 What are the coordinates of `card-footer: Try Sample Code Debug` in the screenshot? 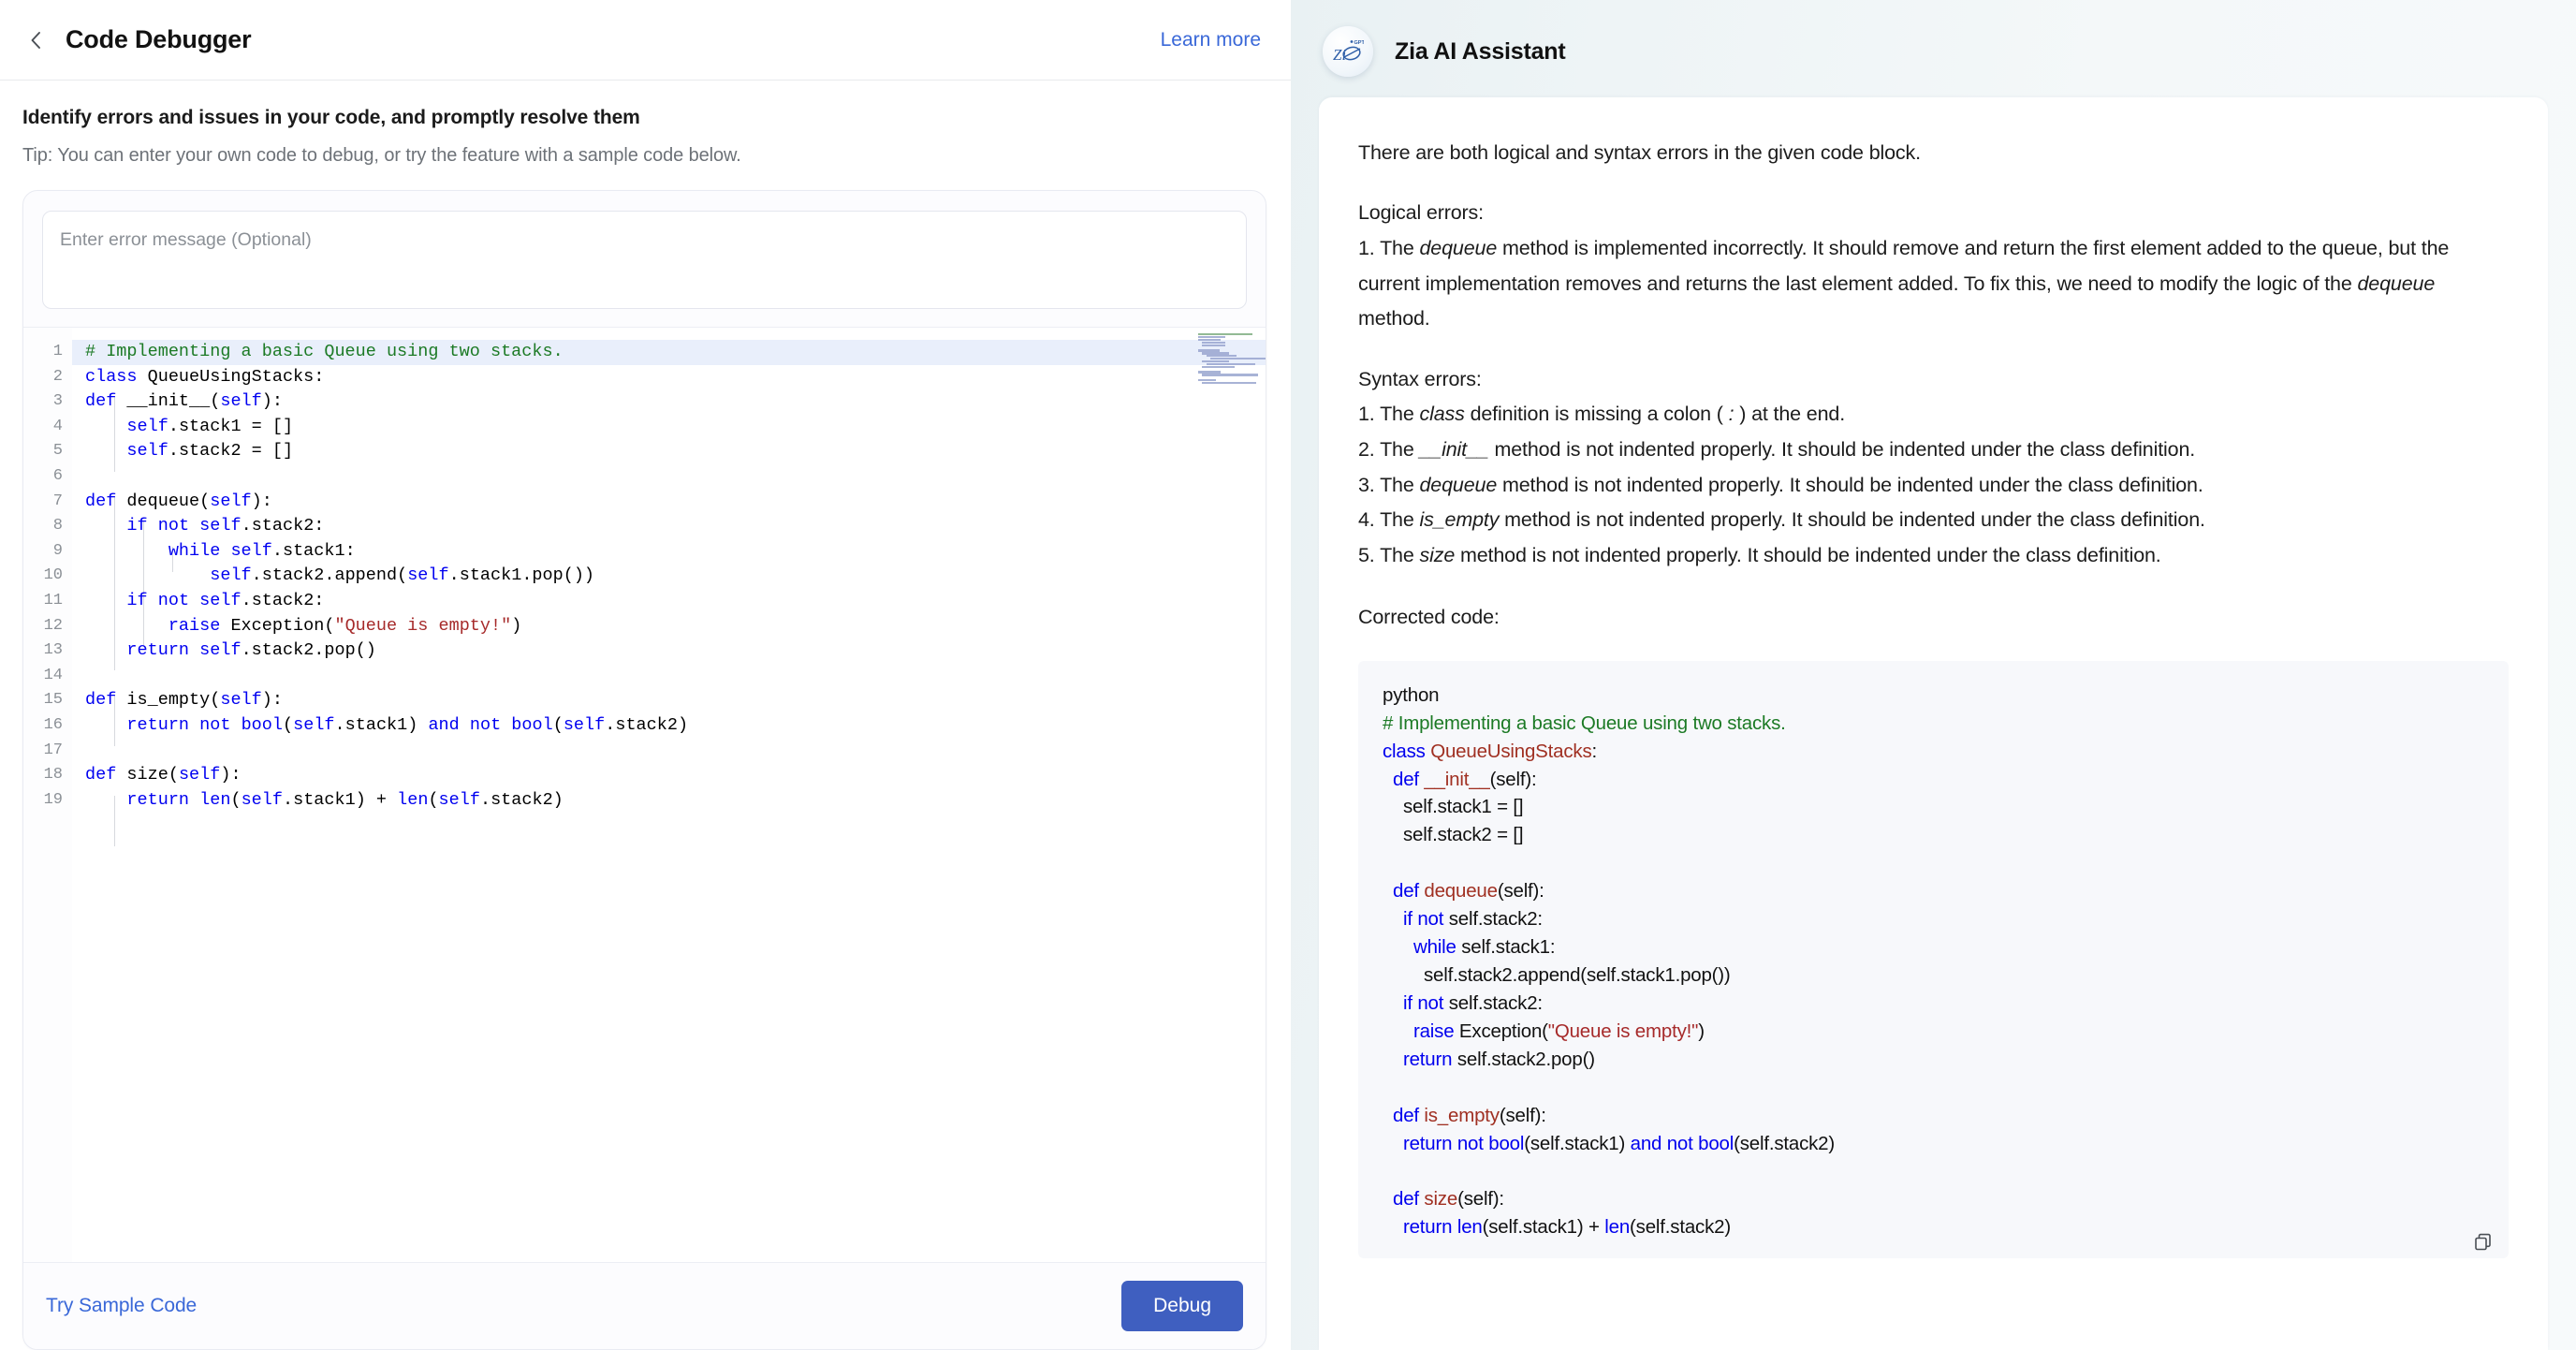 It's located at (644, 1306).